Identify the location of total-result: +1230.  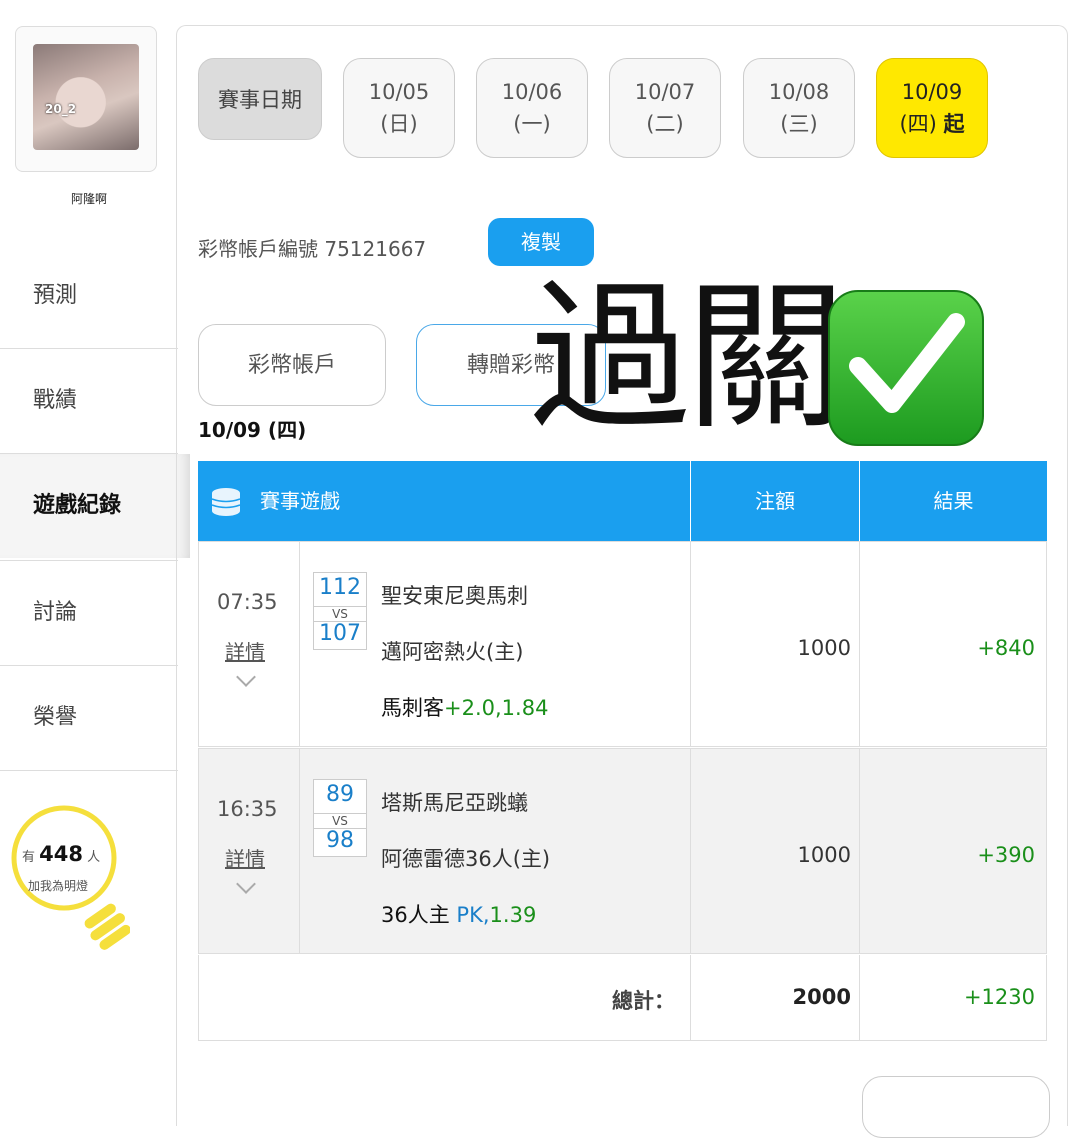
(999, 997).